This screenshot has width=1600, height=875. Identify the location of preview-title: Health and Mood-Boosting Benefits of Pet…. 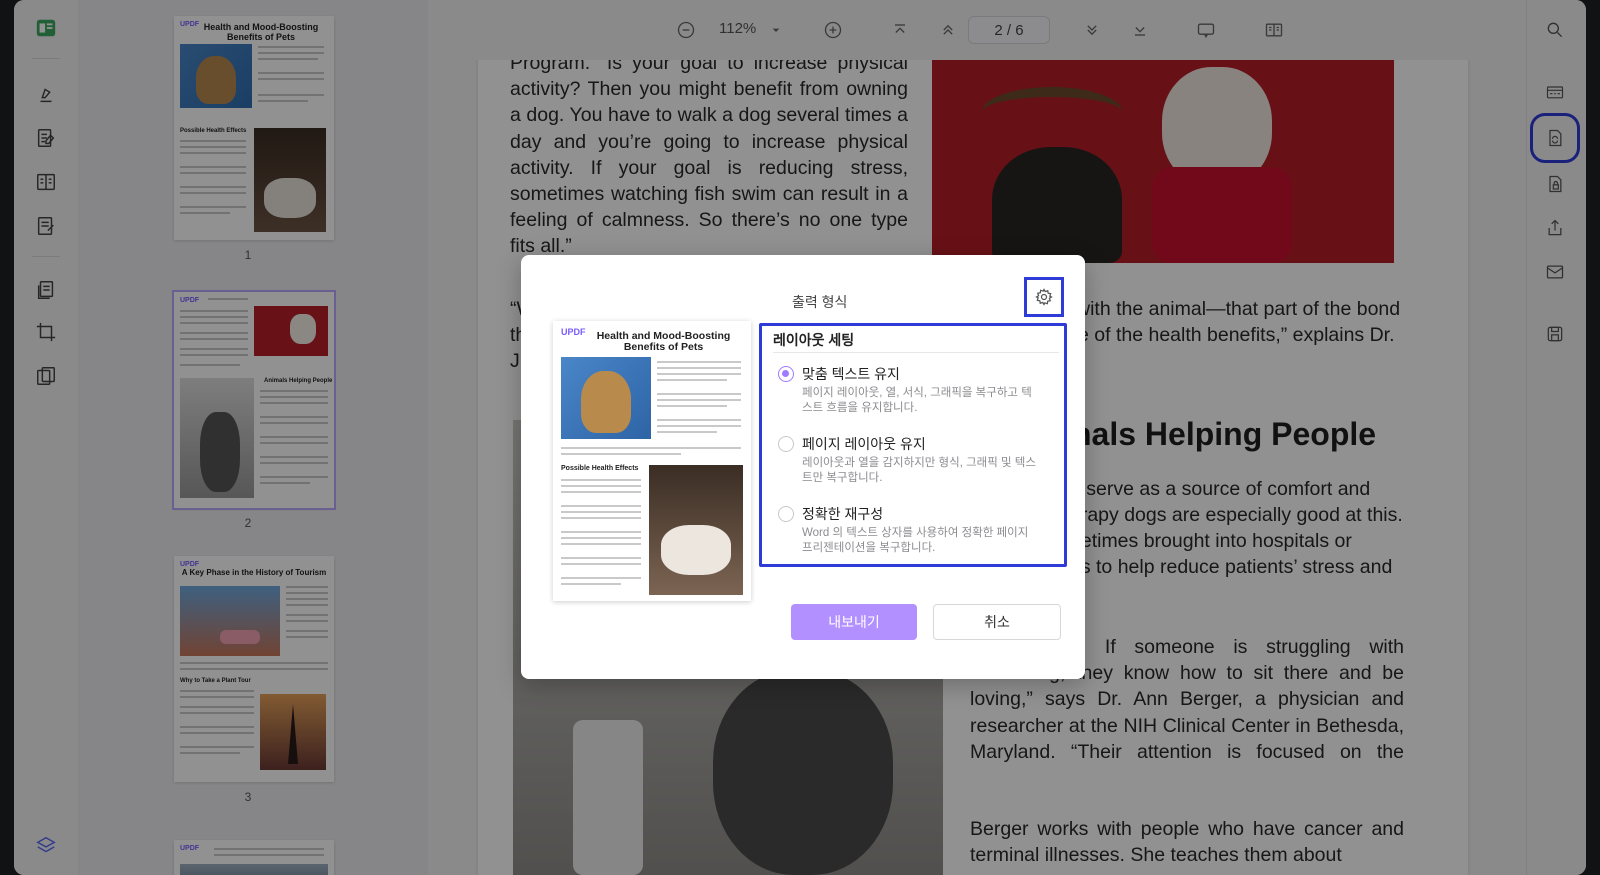
(663, 341).